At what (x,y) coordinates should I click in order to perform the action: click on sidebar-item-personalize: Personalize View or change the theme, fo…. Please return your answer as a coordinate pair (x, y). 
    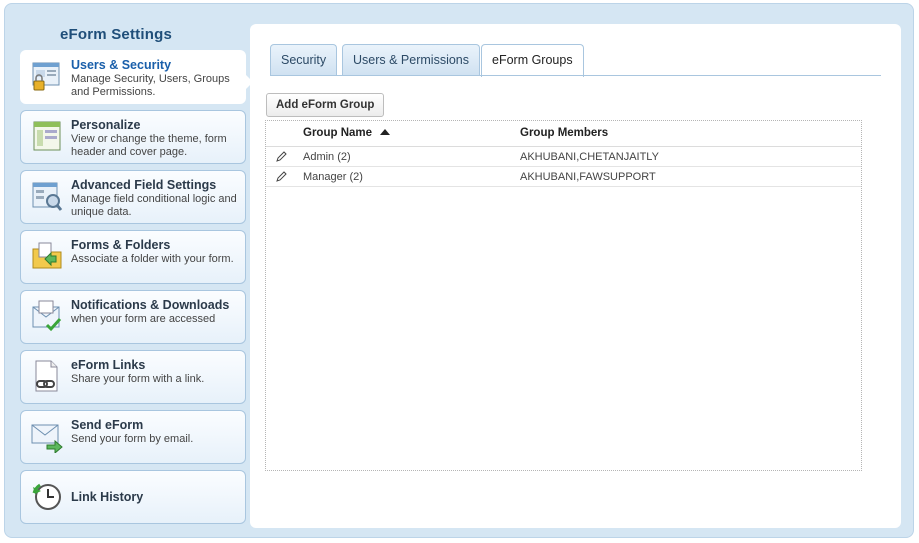
    Looking at the image, I should click on (133, 137).